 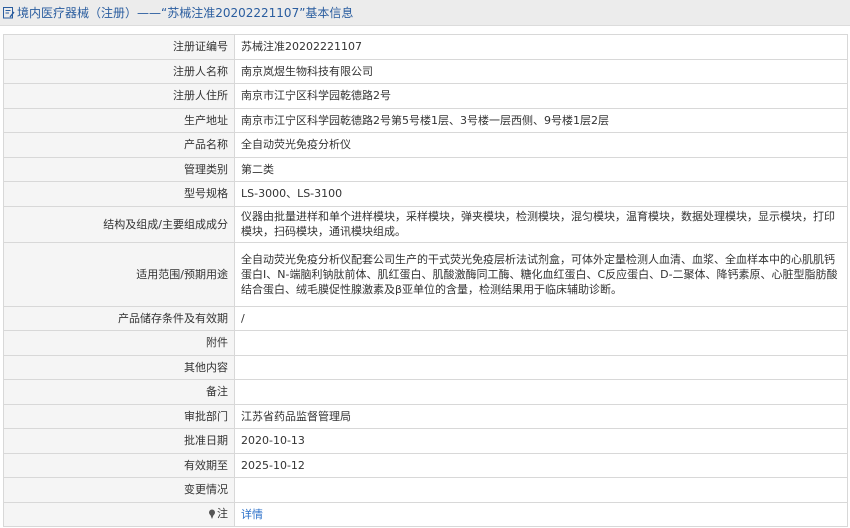 What do you see at coordinates (119, 367) in the screenshot?
I see `field-label: 其他内容` at bounding box center [119, 367].